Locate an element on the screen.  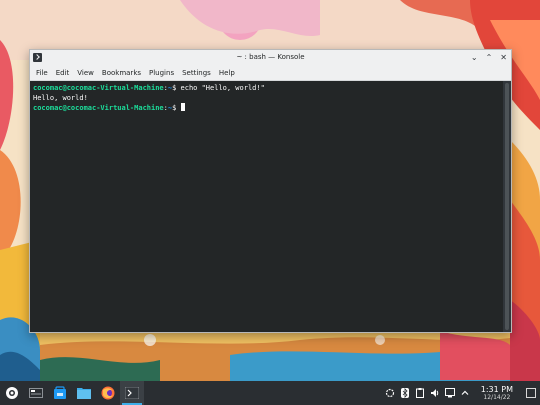
scrollbar-thumb is located at coordinates (507, 206).